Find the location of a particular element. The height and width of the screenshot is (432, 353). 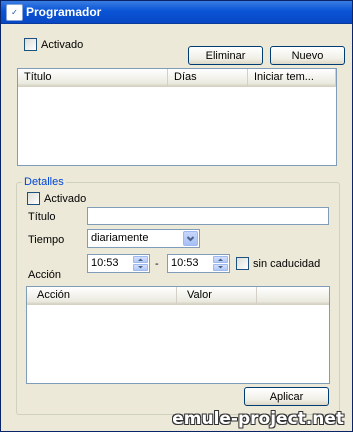

no-expiry-label: sin caducidad is located at coordinates (287, 263).